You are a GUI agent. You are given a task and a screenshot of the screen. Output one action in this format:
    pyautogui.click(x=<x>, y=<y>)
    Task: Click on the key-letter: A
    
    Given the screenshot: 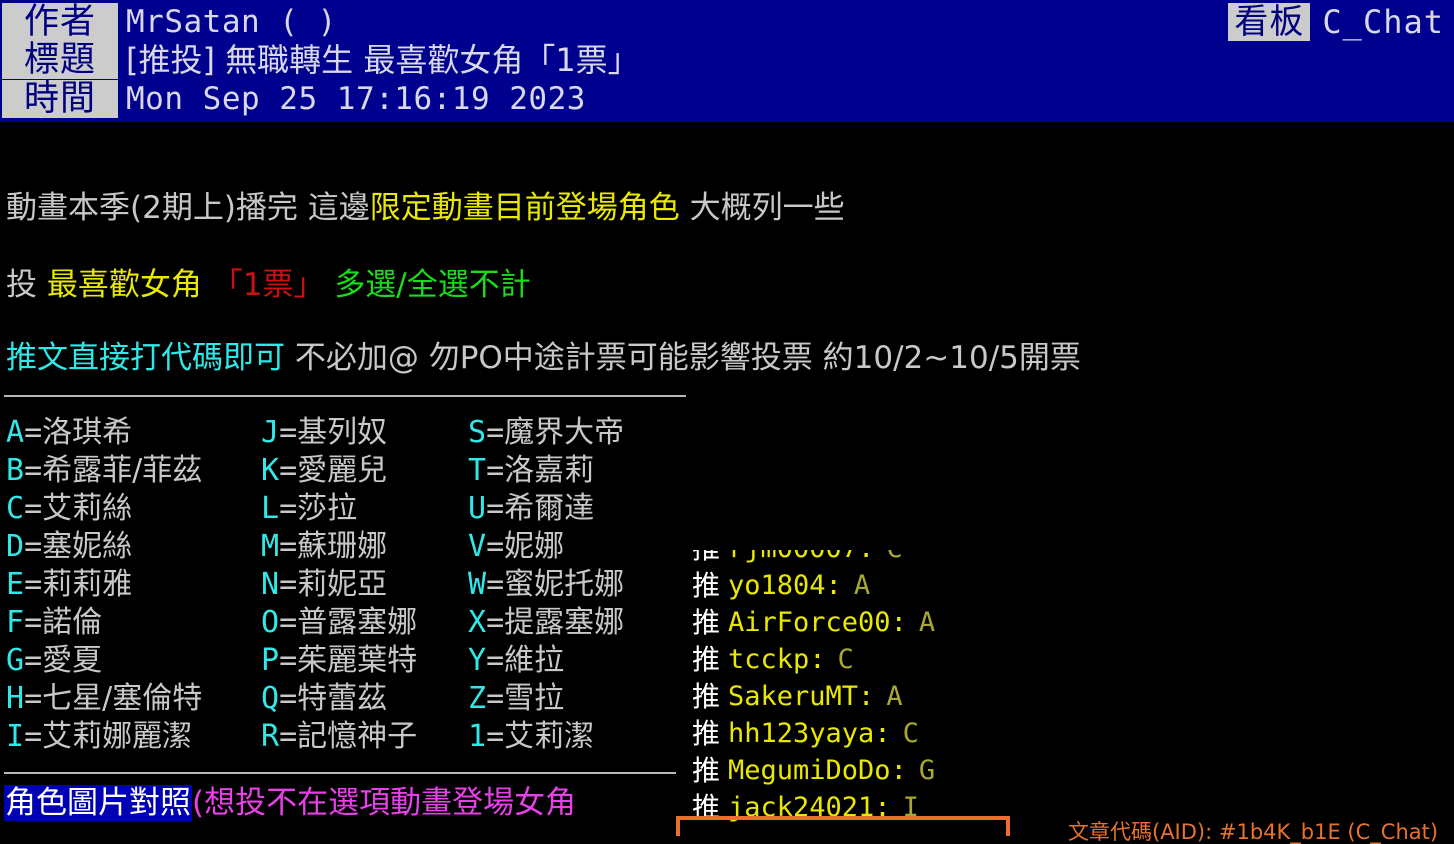 What is the action you would take?
    pyautogui.click(x=15, y=432)
    